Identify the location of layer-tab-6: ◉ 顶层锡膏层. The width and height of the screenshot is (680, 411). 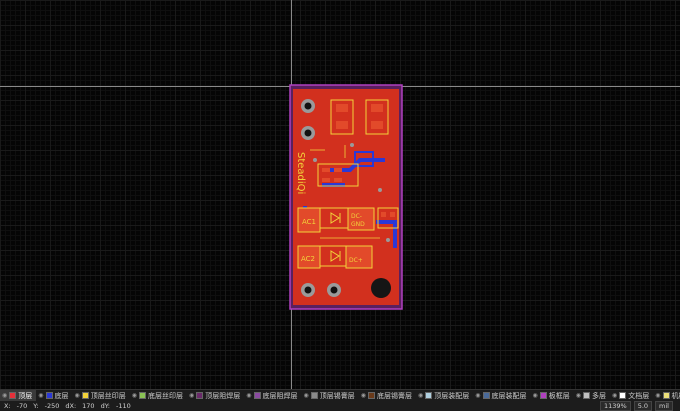
(330, 395).